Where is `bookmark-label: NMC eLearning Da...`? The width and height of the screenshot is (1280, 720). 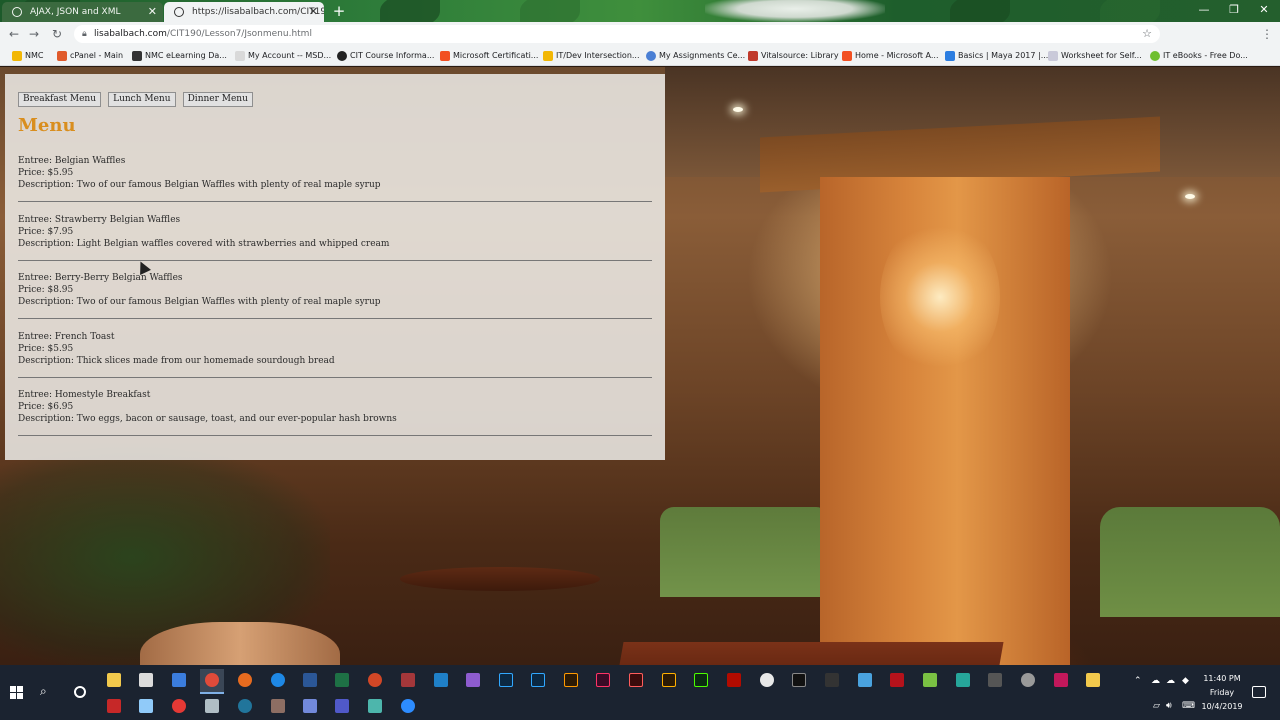
bookmark-label: NMC eLearning Da... is located at coordinates (186, 55).